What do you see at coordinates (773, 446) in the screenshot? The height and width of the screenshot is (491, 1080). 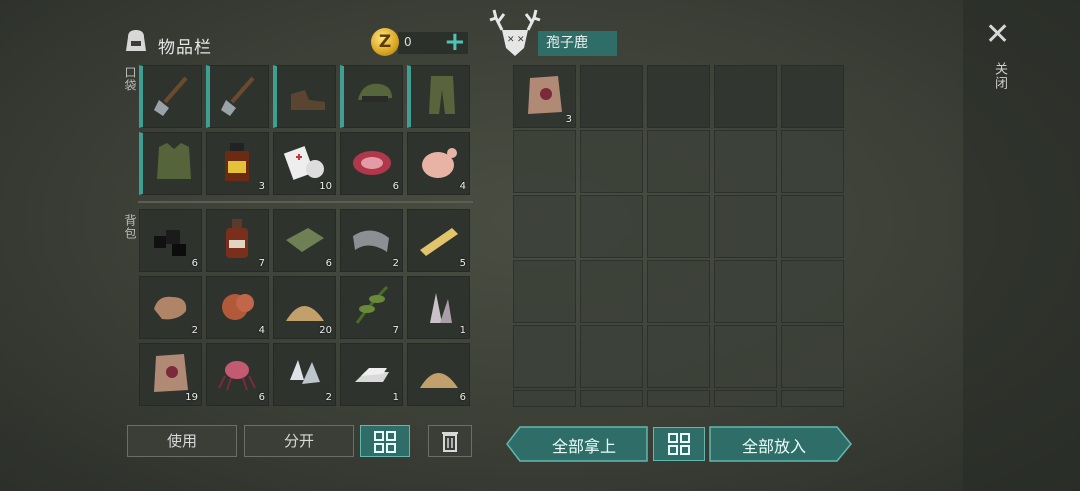 I see `put-all-label: 全部放入` at bounding box center [773, 446].